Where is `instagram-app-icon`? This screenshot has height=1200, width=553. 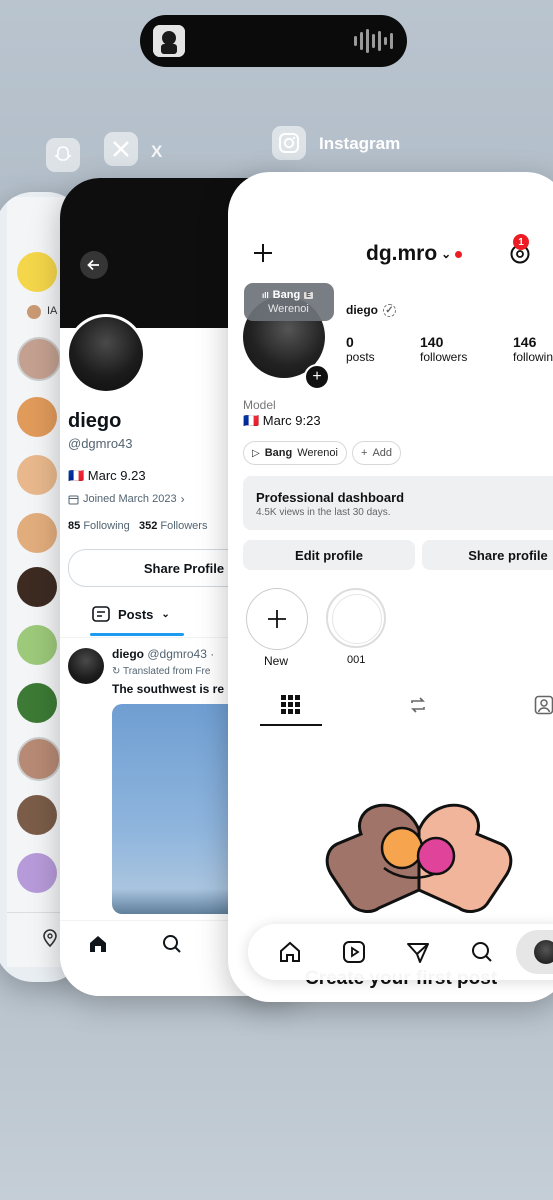 instagram-app-icon is located at coordinates (289, 143).